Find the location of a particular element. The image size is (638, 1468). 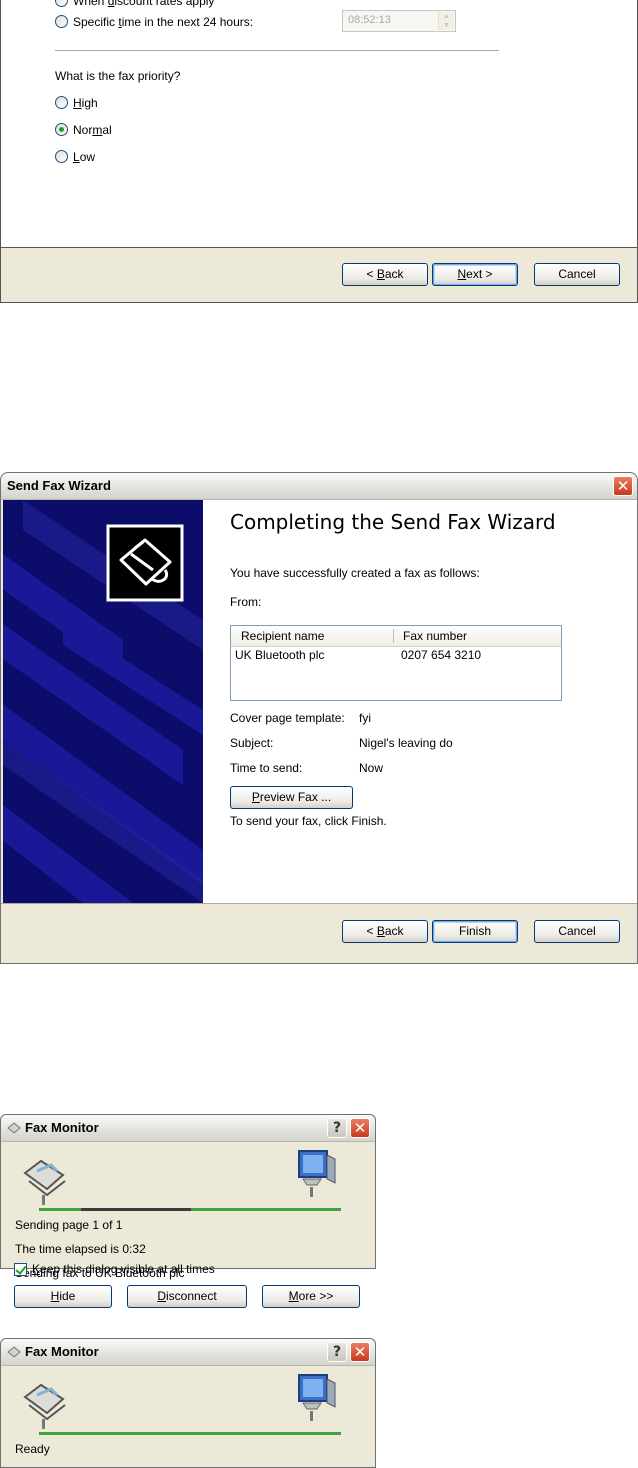

column-divider is located at coordinates (393, 636).